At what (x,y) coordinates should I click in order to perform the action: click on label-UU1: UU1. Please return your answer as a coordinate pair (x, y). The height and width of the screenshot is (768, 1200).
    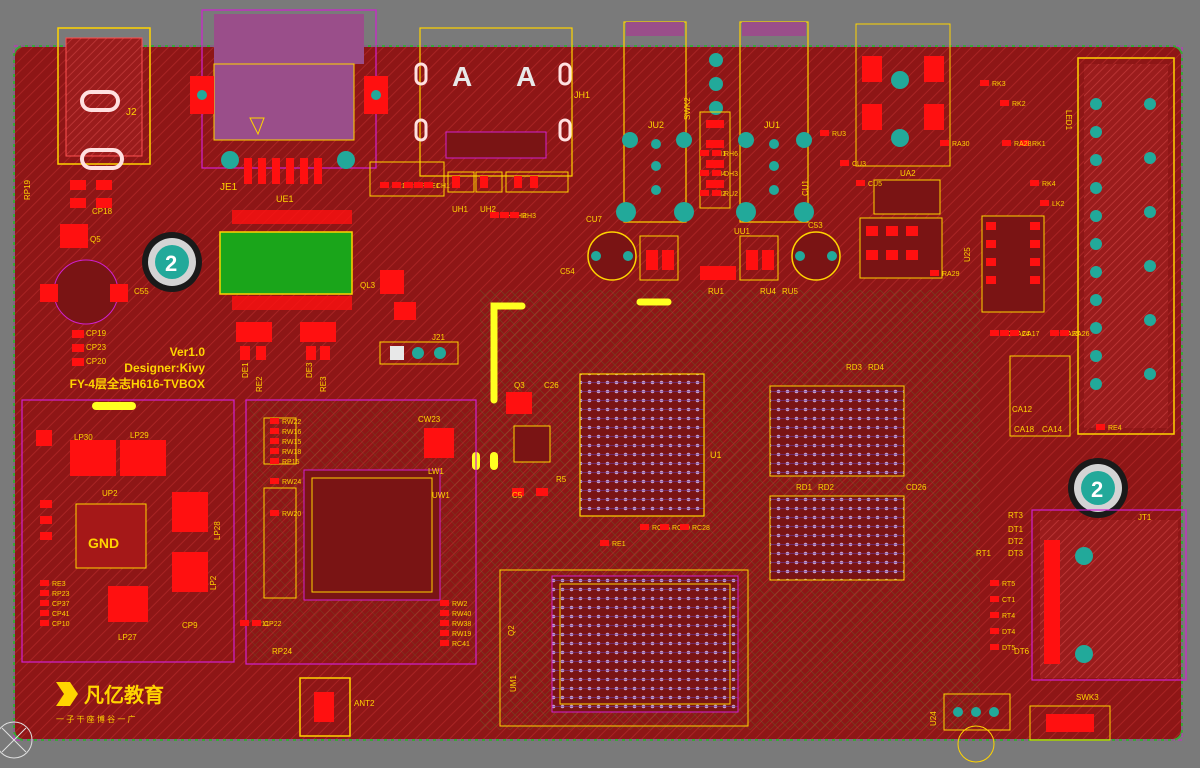
    Looking at the image, I should click on (742, 231).